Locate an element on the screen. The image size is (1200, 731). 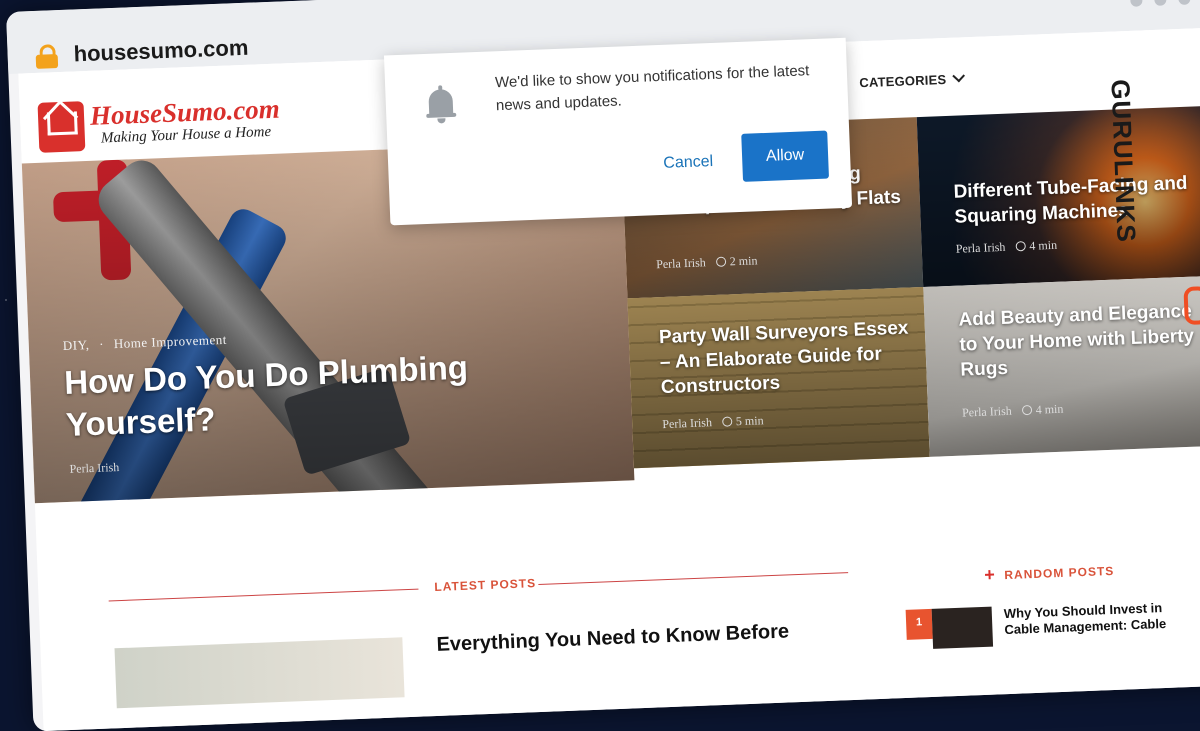
brand-text: GURULINKS is located at coordinates (1123, 161).